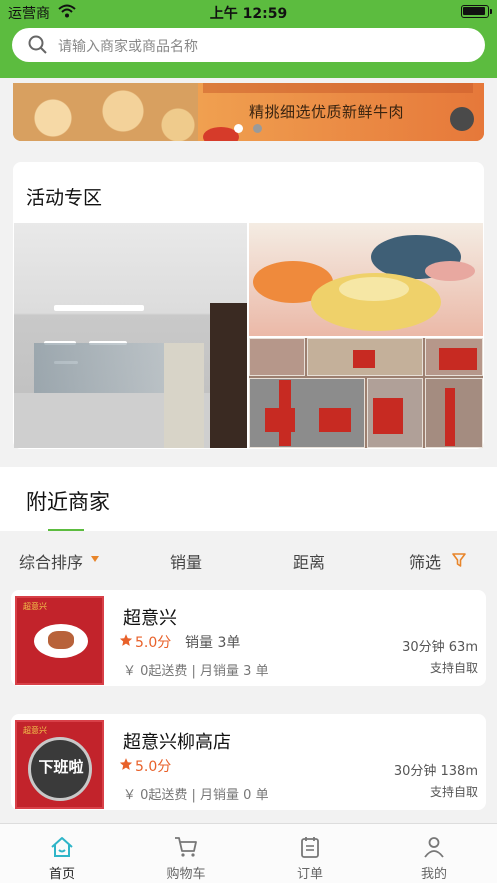 The height and width of the screenshot is (883, 497). I want to click on carousel-dot-active, so click(238, 128).